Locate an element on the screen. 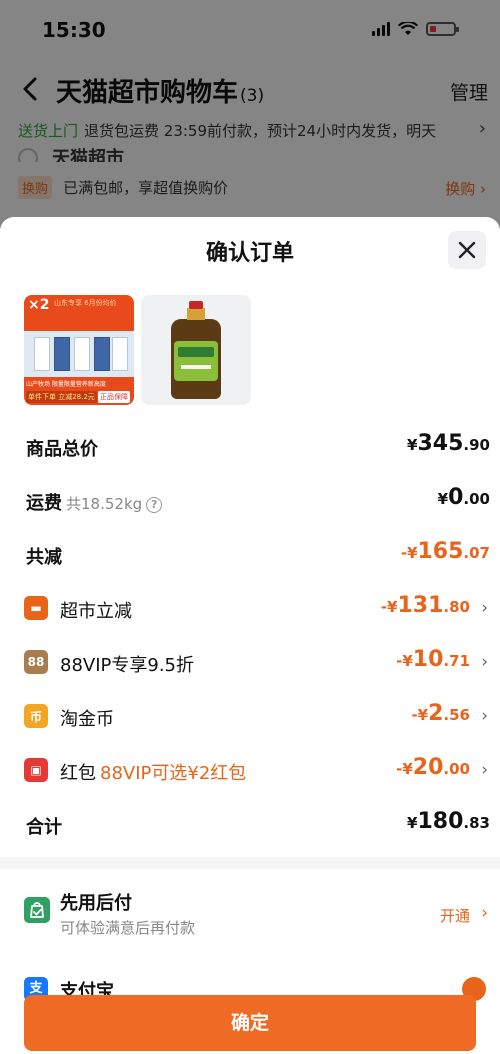  amount-integer: 345 is located at coordinates (440, 443).